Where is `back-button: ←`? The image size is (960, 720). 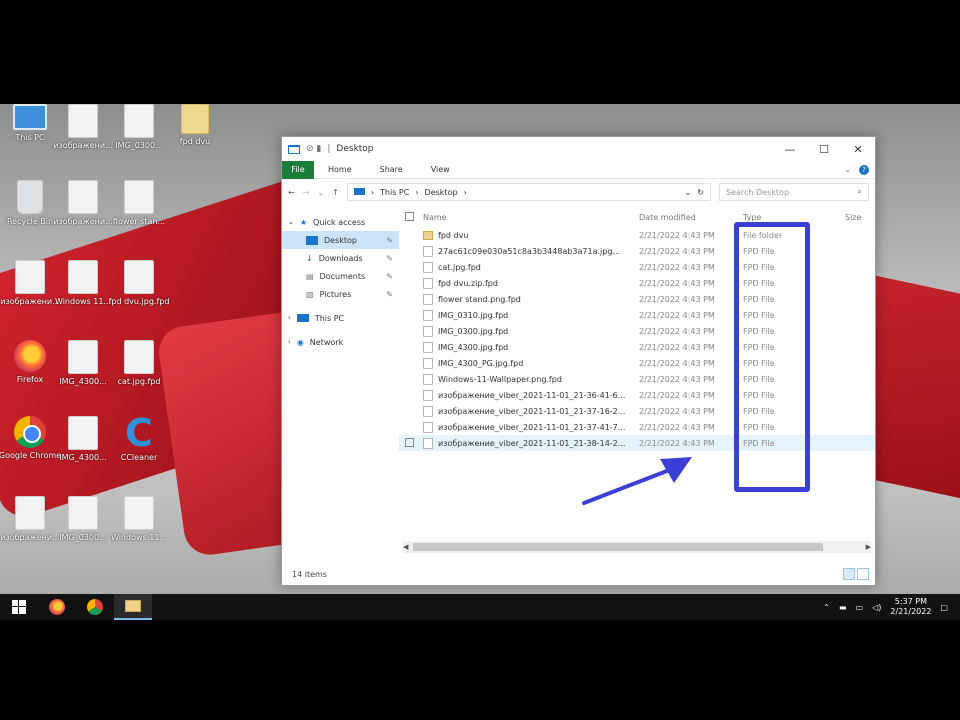 back-button: ← is located at coordinates (291, 192).